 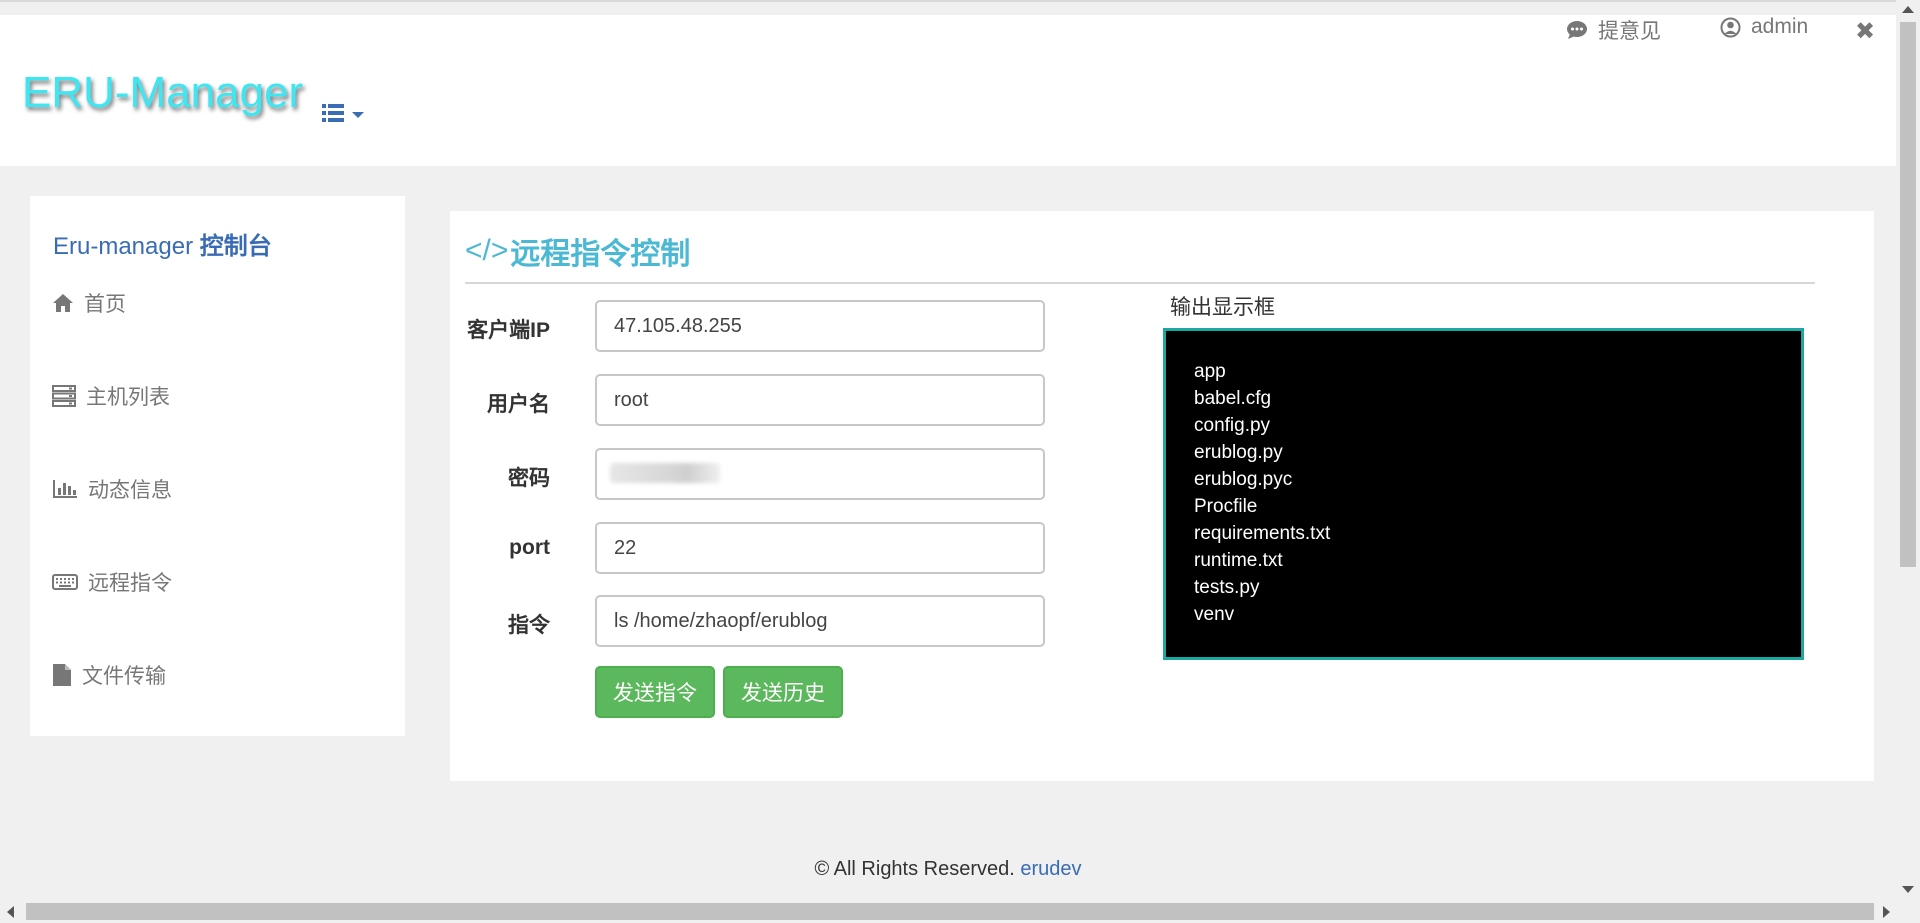 I want to click on sidebar-item-remote-command: 远程指令, so click(x=112, y=582).